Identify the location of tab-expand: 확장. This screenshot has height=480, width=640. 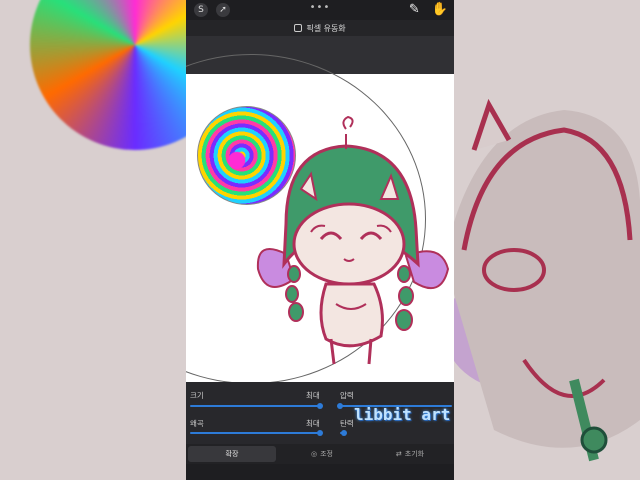
(232, 454).